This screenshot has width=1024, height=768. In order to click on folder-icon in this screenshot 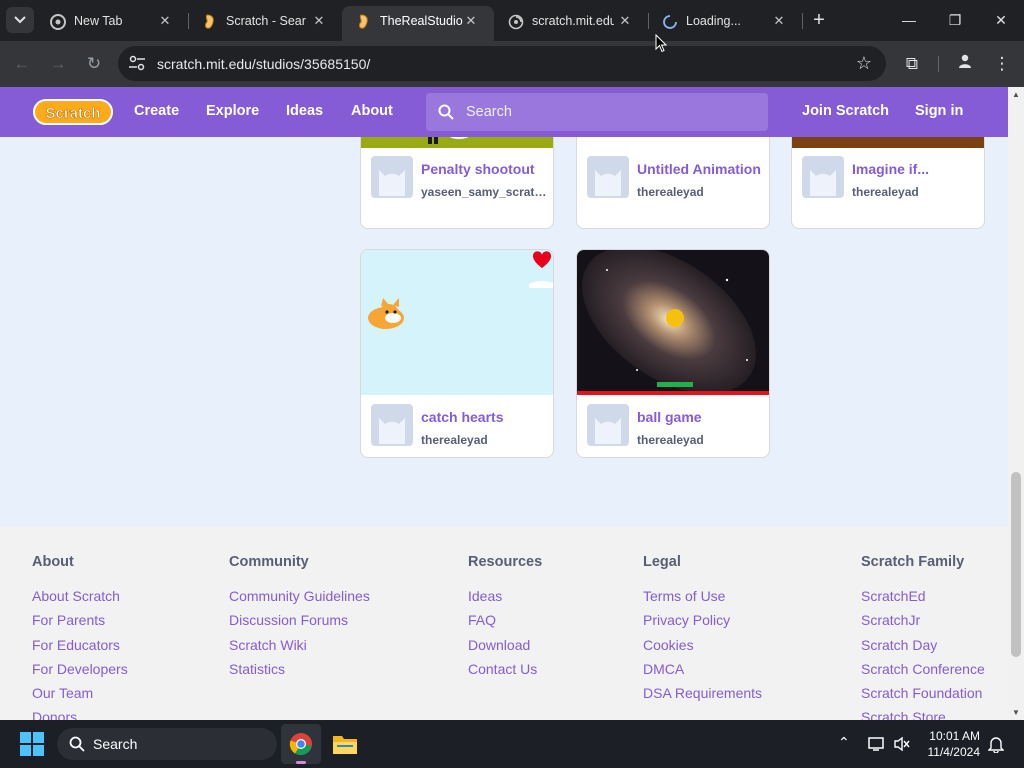, I will do `click(345, 745)`.